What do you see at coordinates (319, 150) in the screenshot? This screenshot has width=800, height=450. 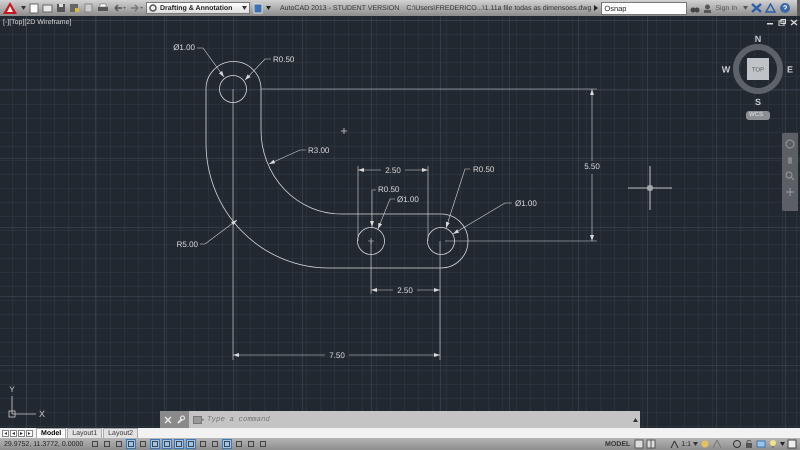 I see `dimension-text: R3.00` at bounding box center [319, 150].